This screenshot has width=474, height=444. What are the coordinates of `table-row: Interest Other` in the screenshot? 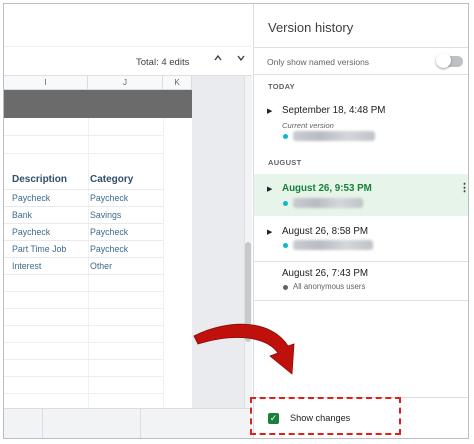 It's located at (83, 266).